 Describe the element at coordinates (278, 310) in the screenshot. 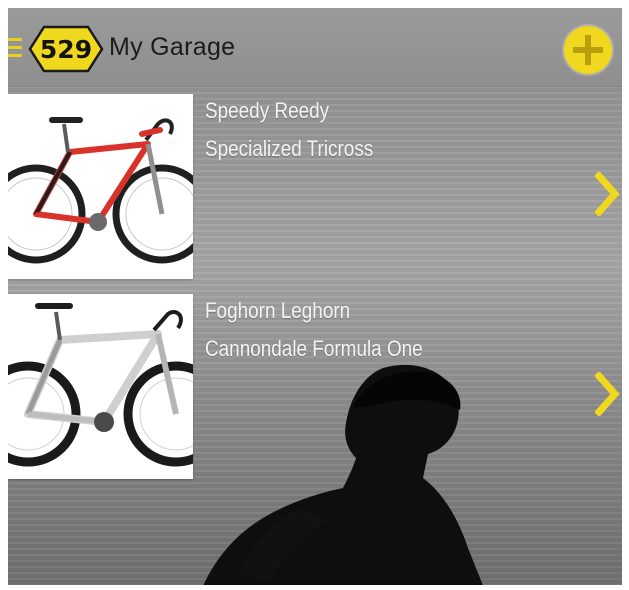

I see `bike-nickname: Foghorn Leghorn` at that location.